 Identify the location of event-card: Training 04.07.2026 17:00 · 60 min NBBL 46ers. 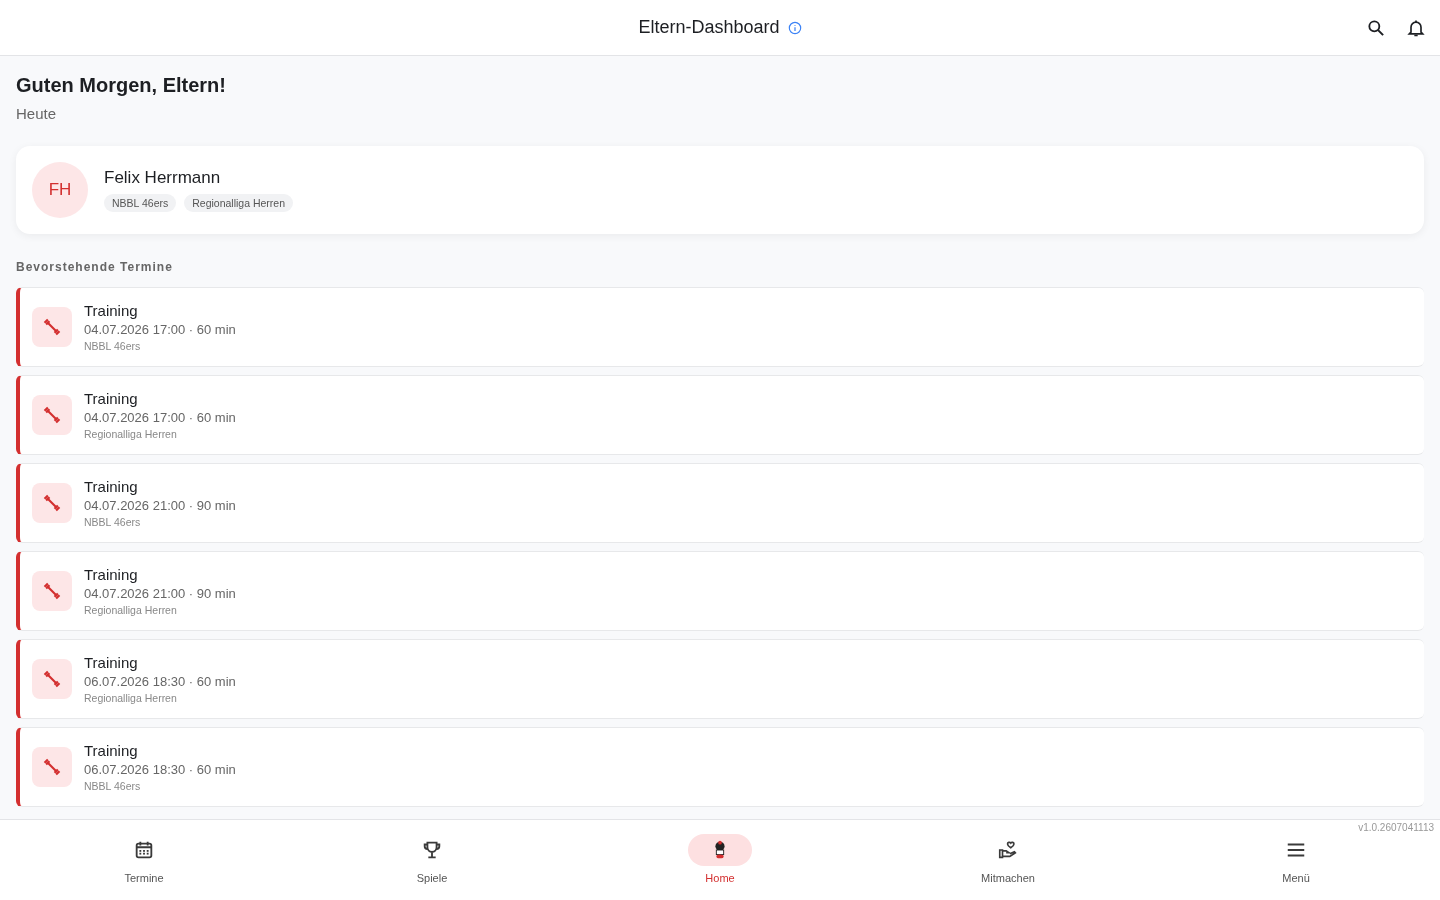
(720, 327).